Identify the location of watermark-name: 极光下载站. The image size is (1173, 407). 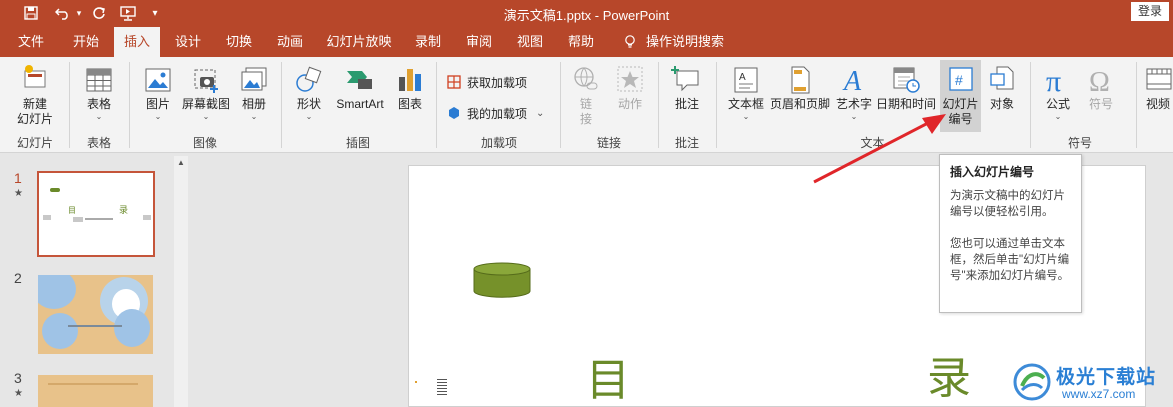
(1106, 377).